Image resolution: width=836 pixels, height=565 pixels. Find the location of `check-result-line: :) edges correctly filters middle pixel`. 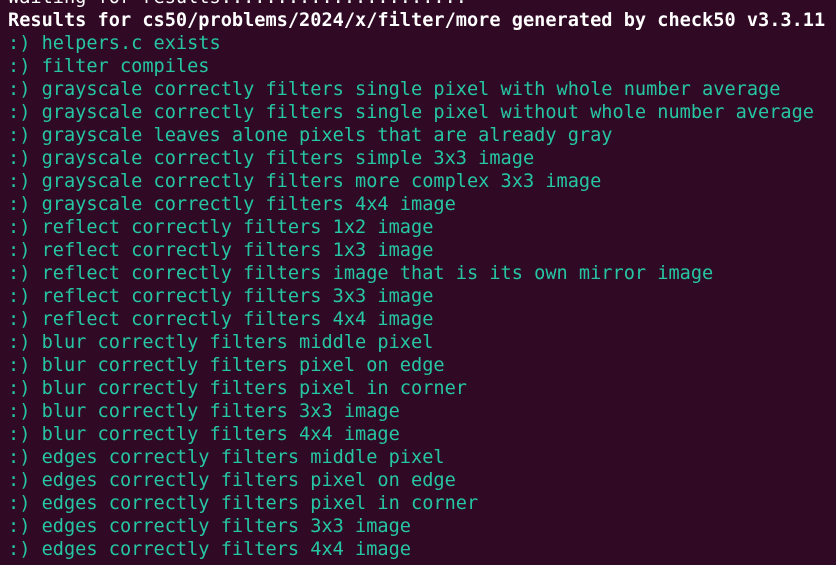

check-result-line: :) edges correctly filters middle pixel is located at coordinates (226, 457).